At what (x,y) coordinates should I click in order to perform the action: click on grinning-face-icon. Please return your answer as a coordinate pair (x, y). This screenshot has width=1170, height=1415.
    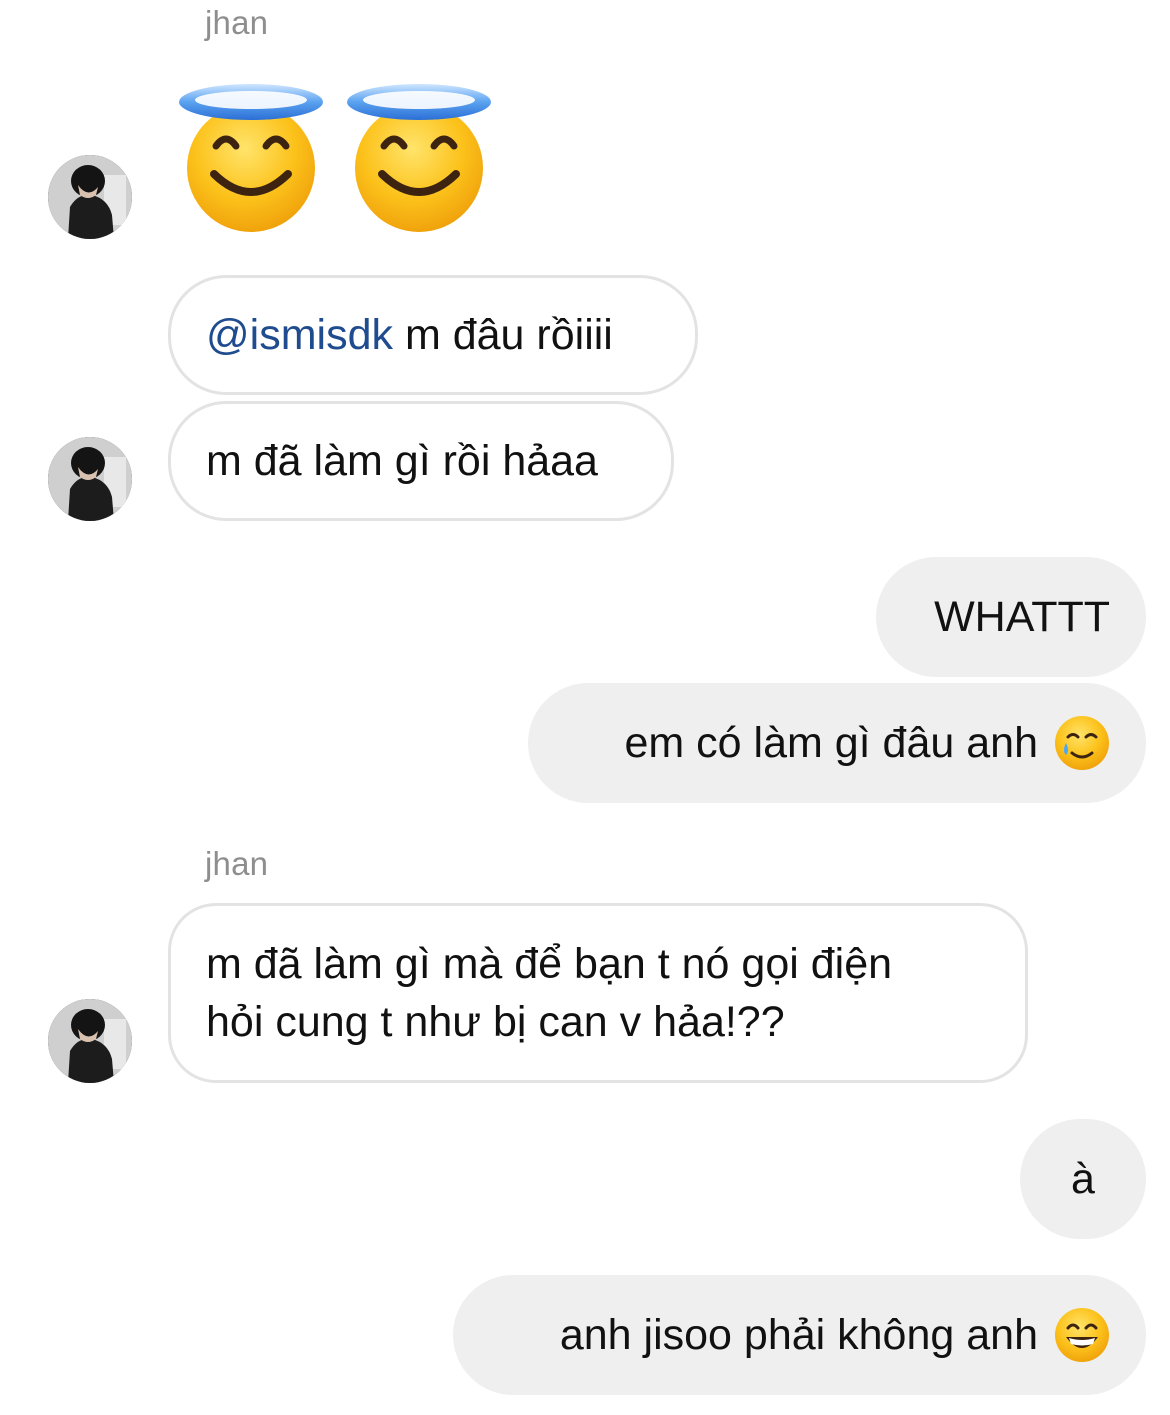
    Looking at the image, I should click on (1082, 1335).